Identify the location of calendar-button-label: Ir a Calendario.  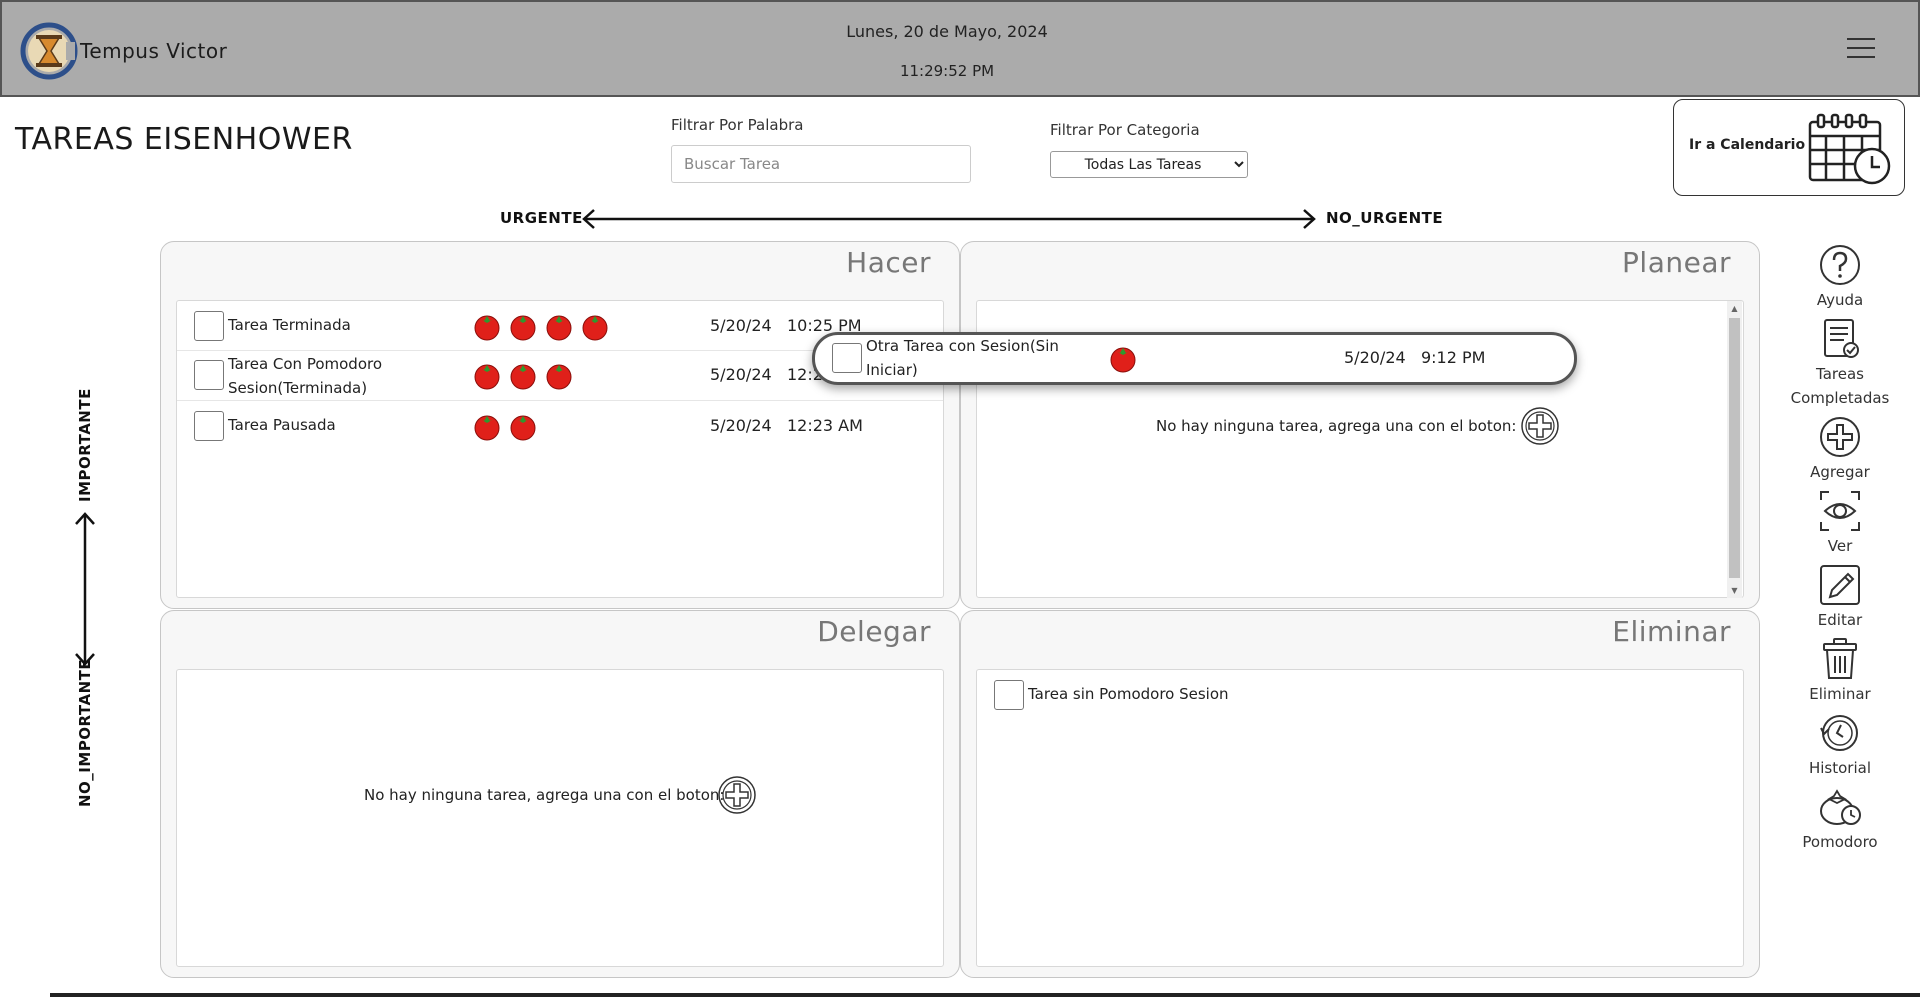
(1747, 145).